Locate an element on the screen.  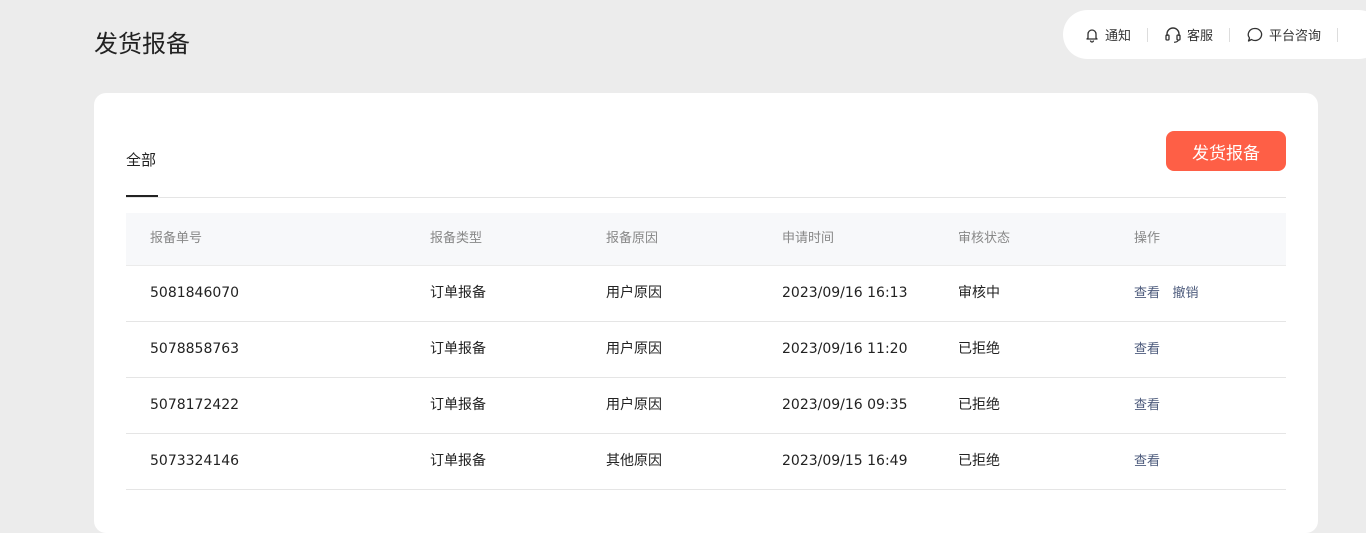
report-id: 5081846070 is located at coordinates (195, 293).